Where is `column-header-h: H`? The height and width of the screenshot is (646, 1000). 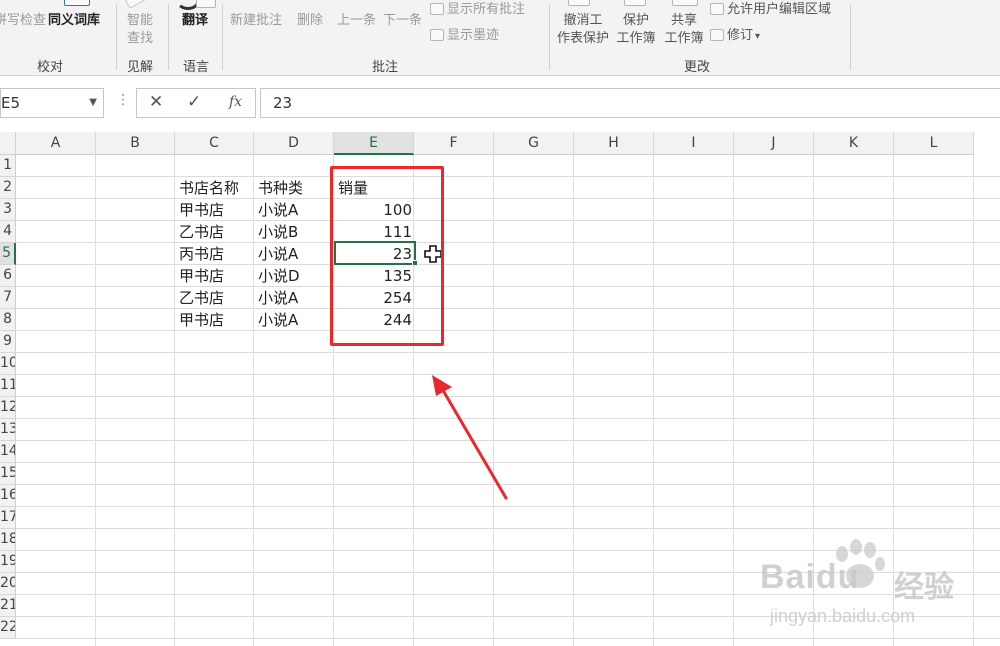 column-header-h: H is located at coordinates (614, 143).